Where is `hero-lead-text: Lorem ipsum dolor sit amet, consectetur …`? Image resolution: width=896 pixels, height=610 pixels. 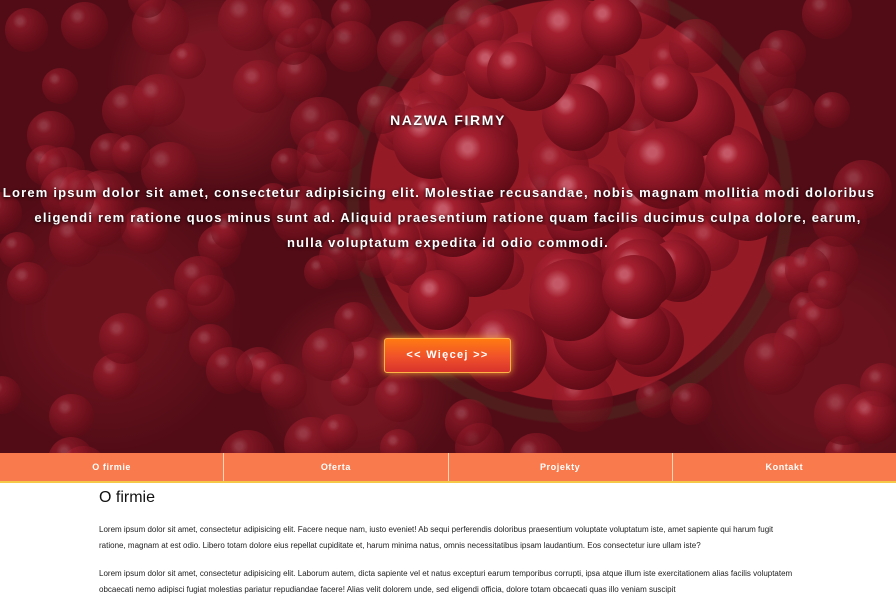 hero-lead-text: Lorem ipsum dolor sit amet, consectetur … is located at coordinates (448, 217).